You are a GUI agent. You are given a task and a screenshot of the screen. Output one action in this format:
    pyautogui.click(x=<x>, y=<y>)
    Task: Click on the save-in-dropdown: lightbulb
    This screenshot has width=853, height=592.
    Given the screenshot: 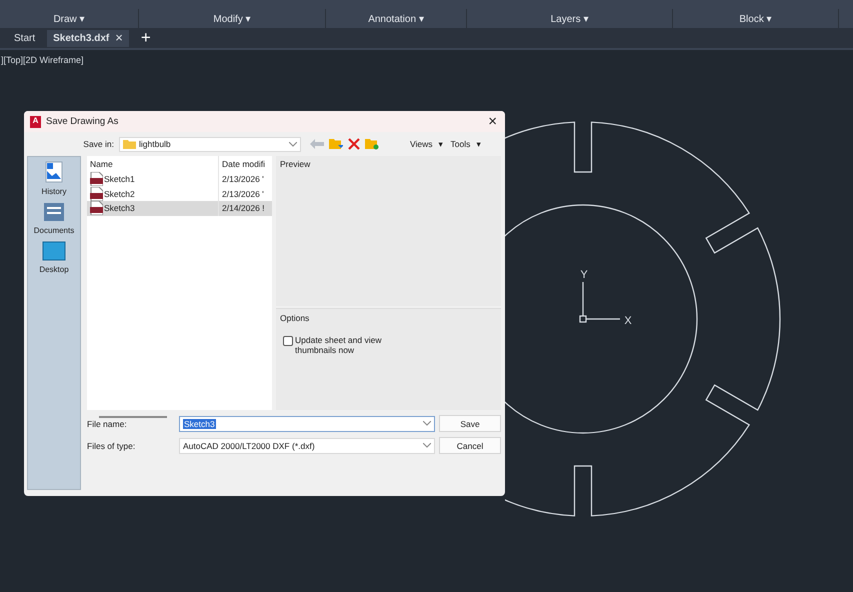 What is the action you would take?
    pyautogui.click(x=210, y=144)
    